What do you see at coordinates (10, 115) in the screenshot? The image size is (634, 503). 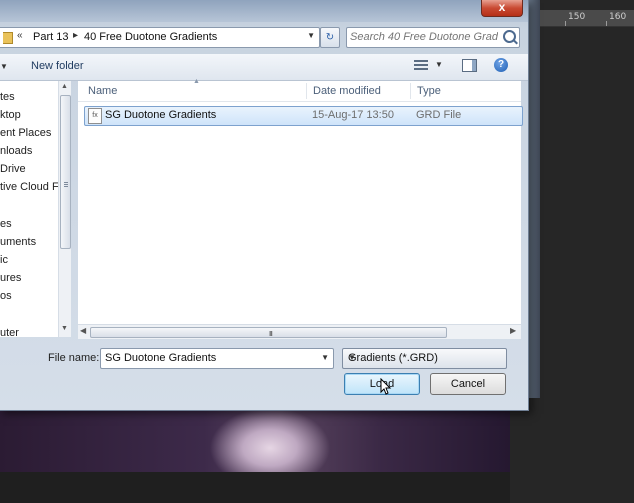 I see `nav-item-desktop: ktop` at bounding box center [10, 115].